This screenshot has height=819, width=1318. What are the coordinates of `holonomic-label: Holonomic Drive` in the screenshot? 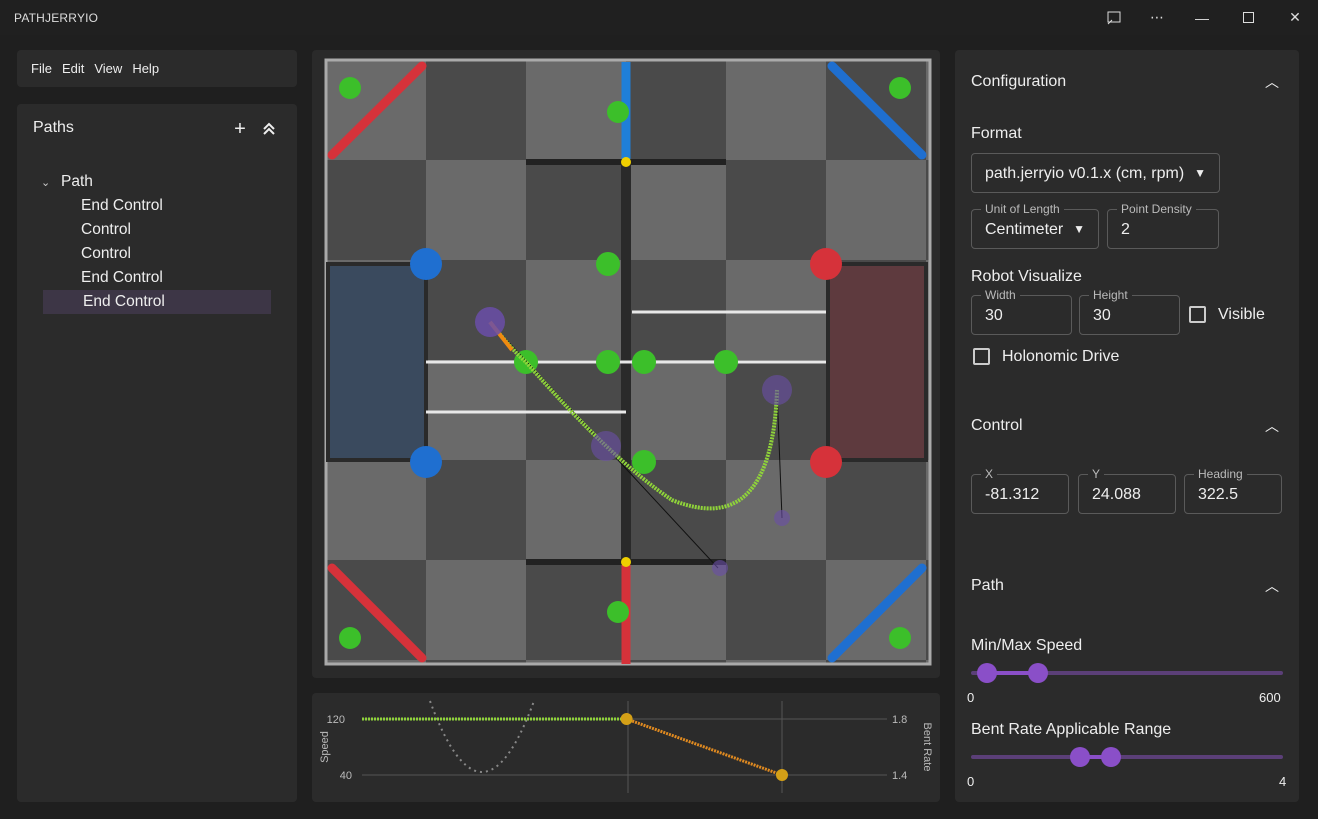 It's located at (1061, 356).